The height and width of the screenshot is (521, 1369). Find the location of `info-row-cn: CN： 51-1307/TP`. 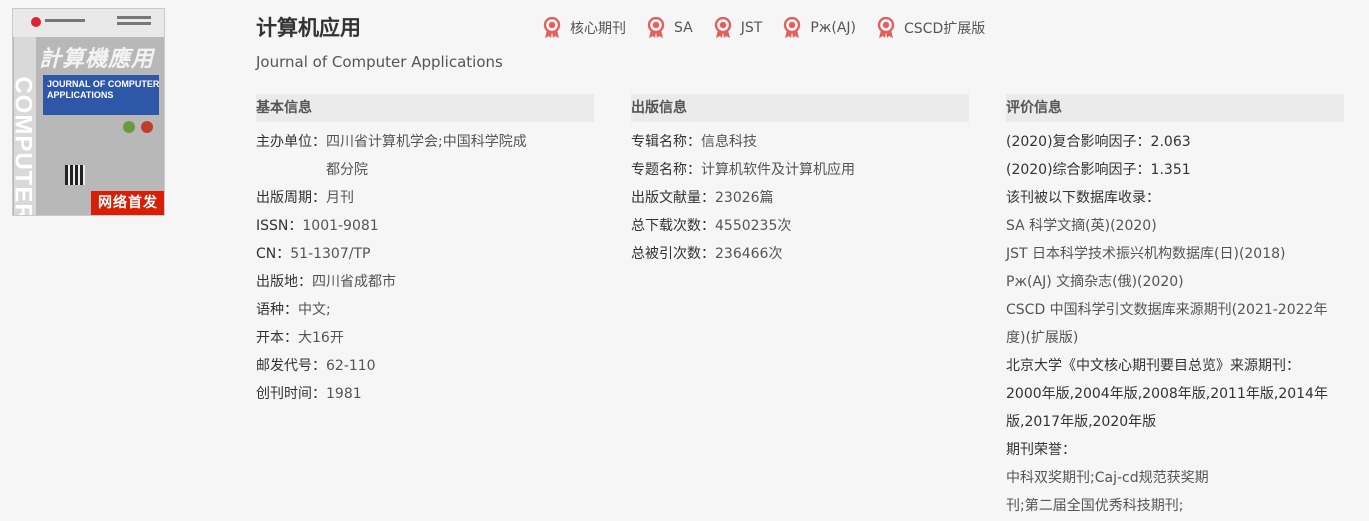

info-row-cn: CN： 51-1307/TP is located at coordinates (425, 254).